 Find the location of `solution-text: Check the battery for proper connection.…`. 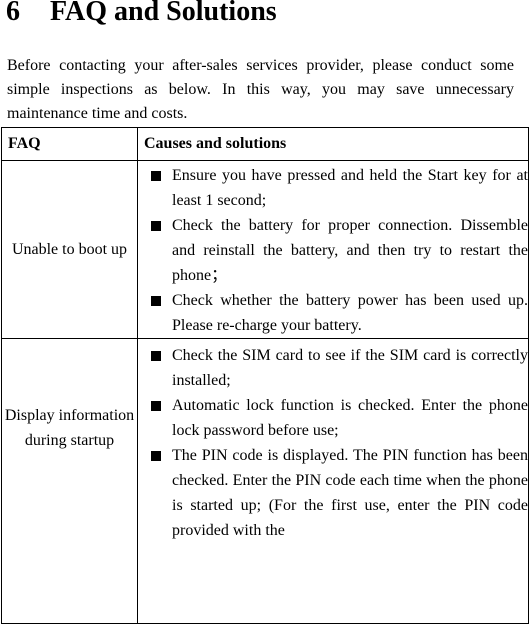

solution-text: Check the battery for proper connection.… is located at coordinates (350, 250).